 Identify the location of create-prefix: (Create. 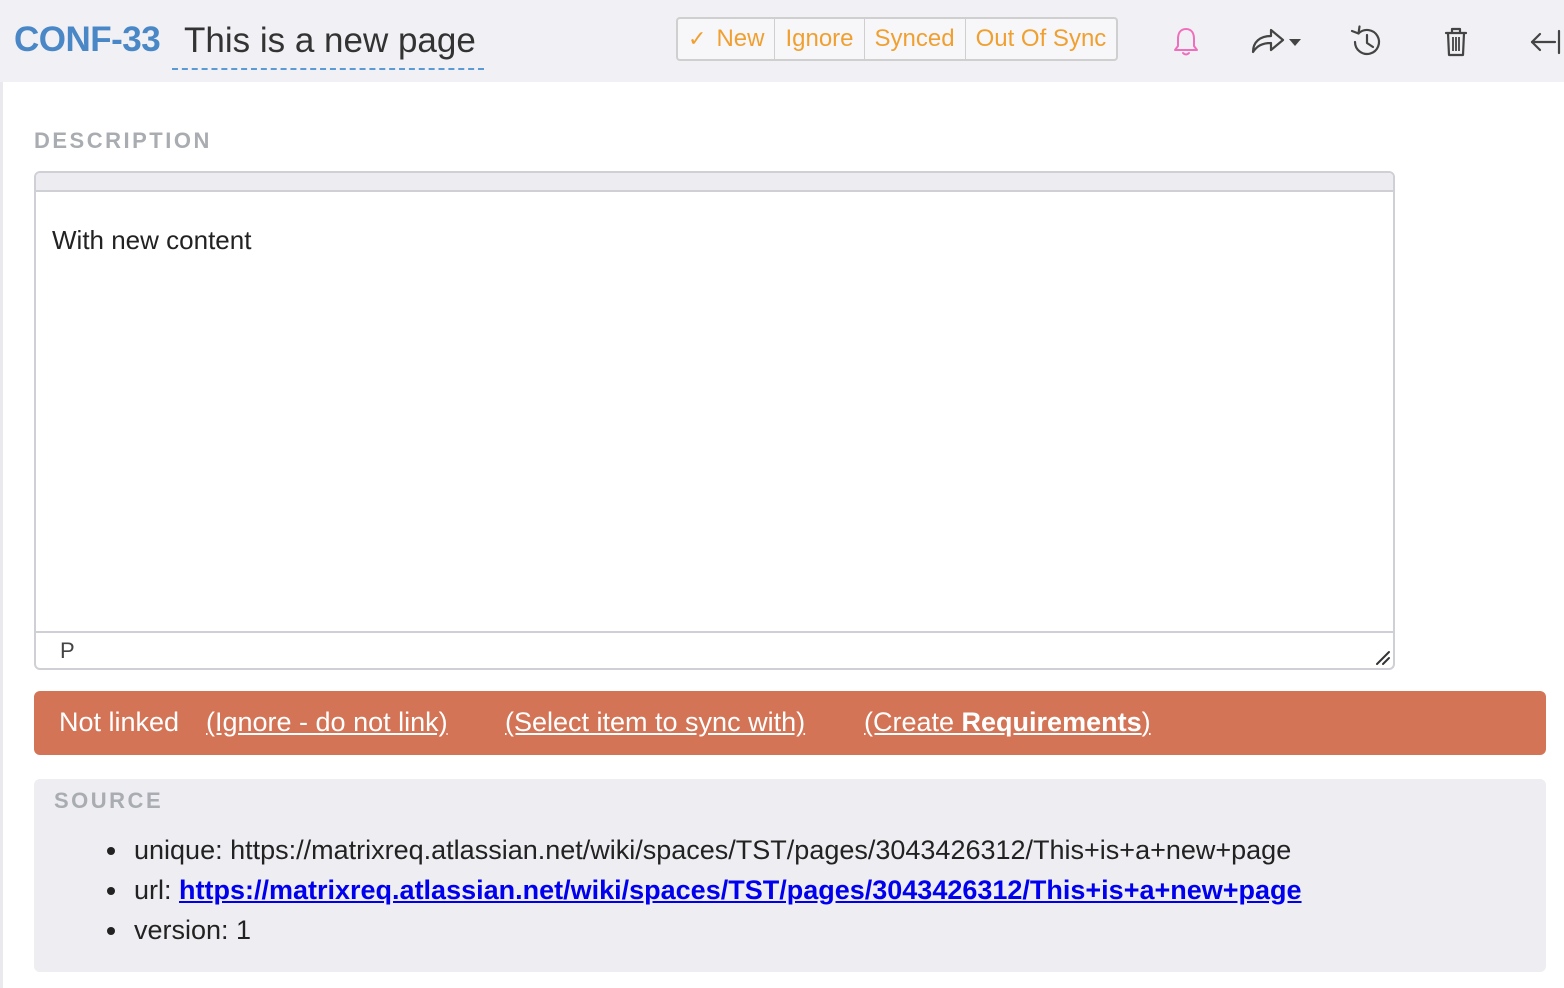
(913, 722).